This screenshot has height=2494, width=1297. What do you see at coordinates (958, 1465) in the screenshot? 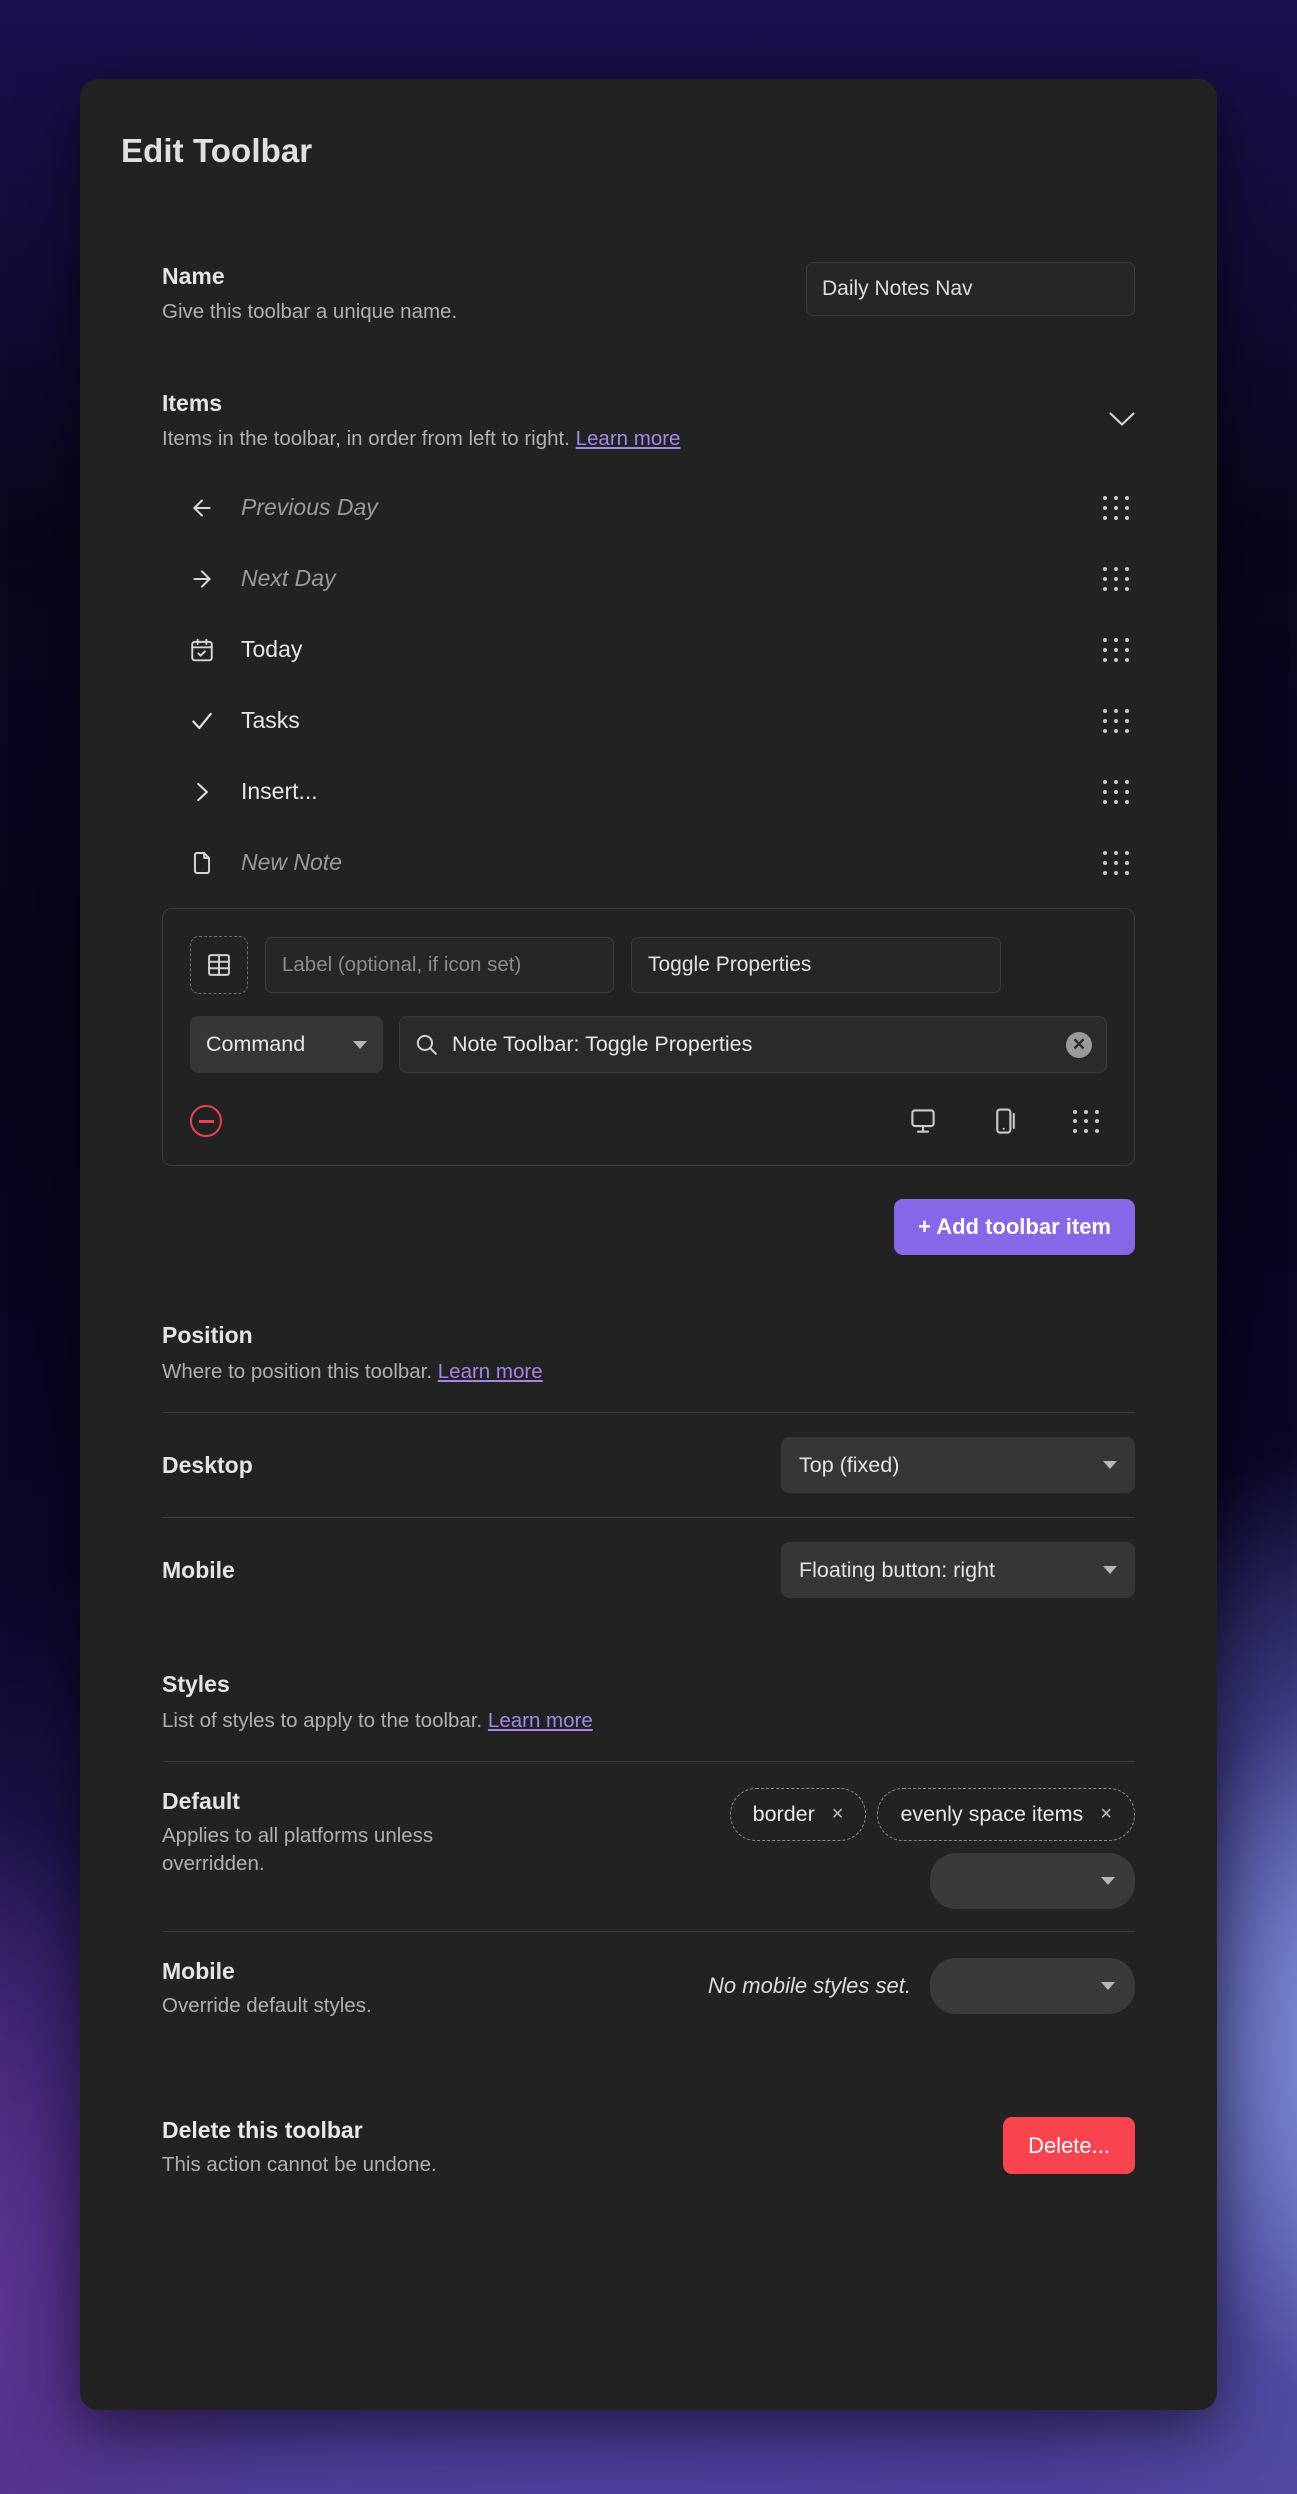
I see `desktop-position-dropdown: Top (fixed)` at bounding box center [958, 1465].